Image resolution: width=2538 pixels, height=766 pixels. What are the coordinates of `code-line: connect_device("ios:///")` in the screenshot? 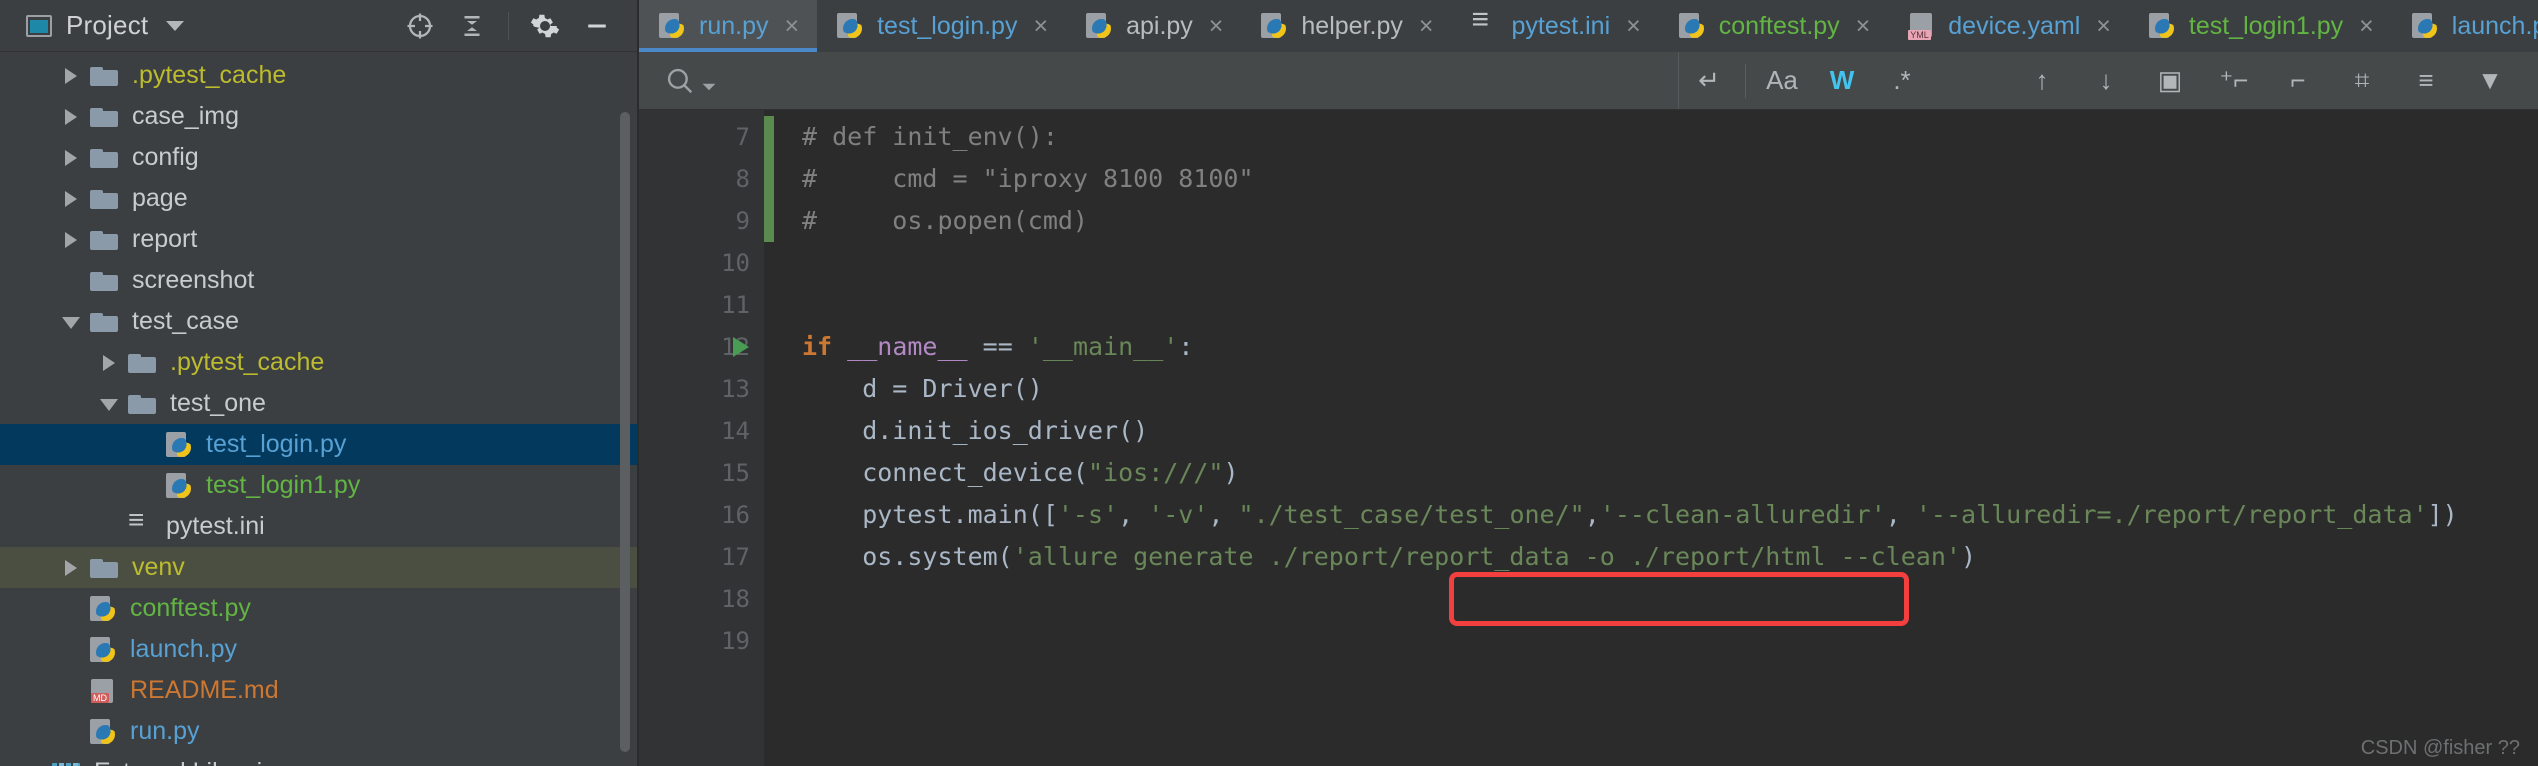 It's located at (1656, 473).